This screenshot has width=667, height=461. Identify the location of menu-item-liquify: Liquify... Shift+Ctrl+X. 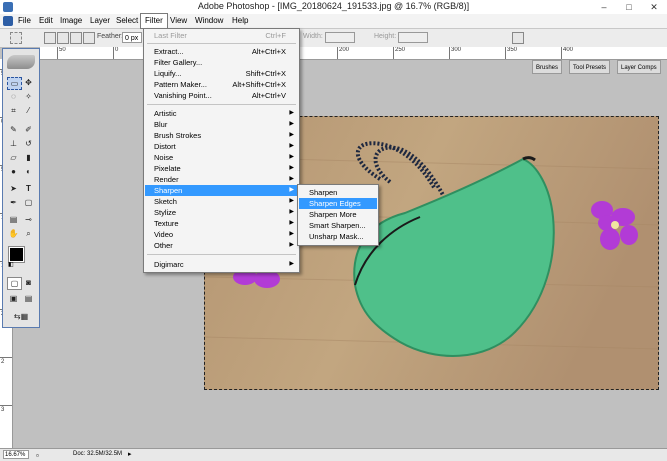
(221, 73).